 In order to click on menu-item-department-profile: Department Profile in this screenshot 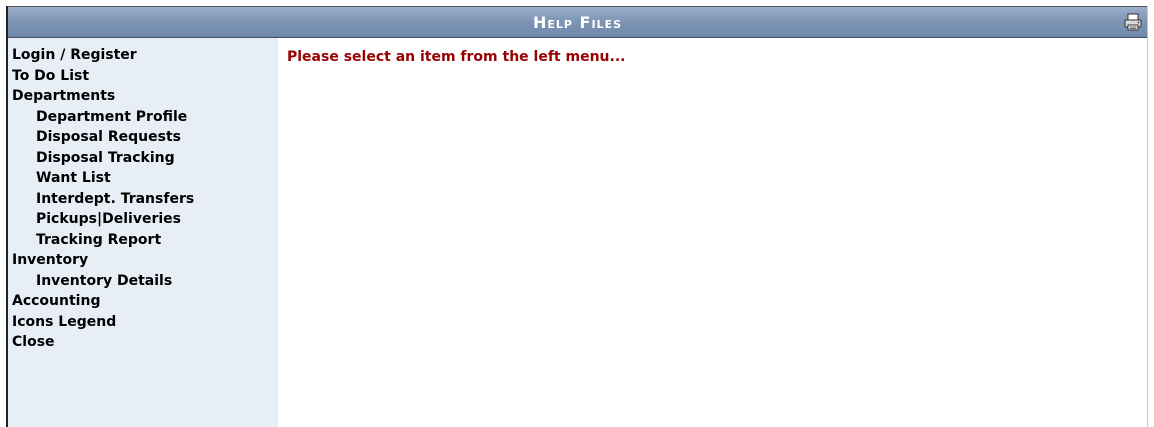, I will do `click(143, 117)`.